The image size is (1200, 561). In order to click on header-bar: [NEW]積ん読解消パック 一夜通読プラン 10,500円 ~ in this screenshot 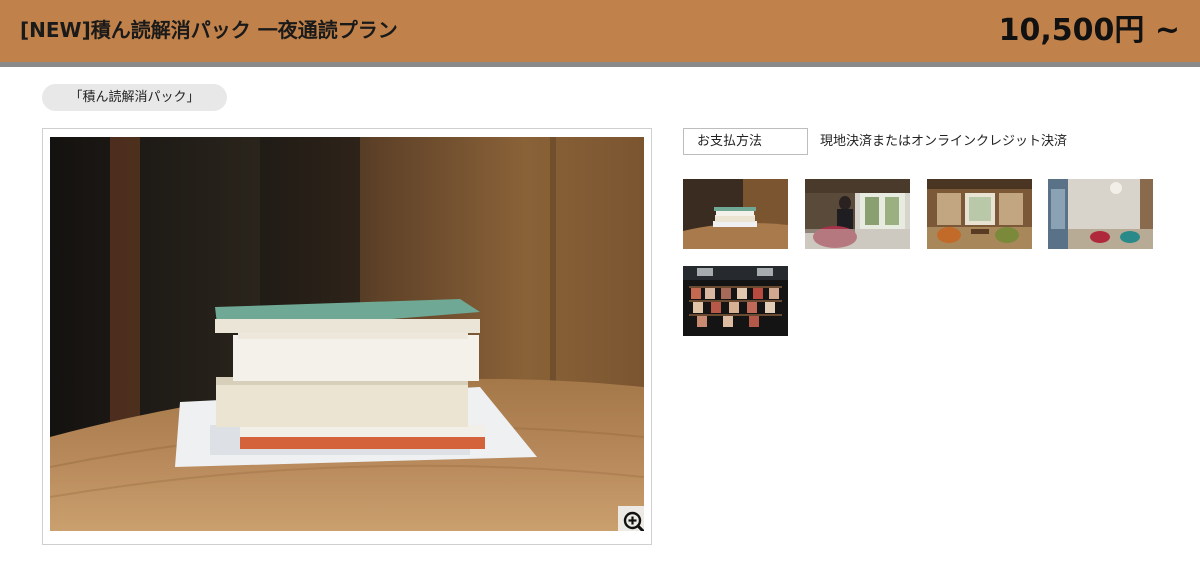, I will do `click(600, 31)`.